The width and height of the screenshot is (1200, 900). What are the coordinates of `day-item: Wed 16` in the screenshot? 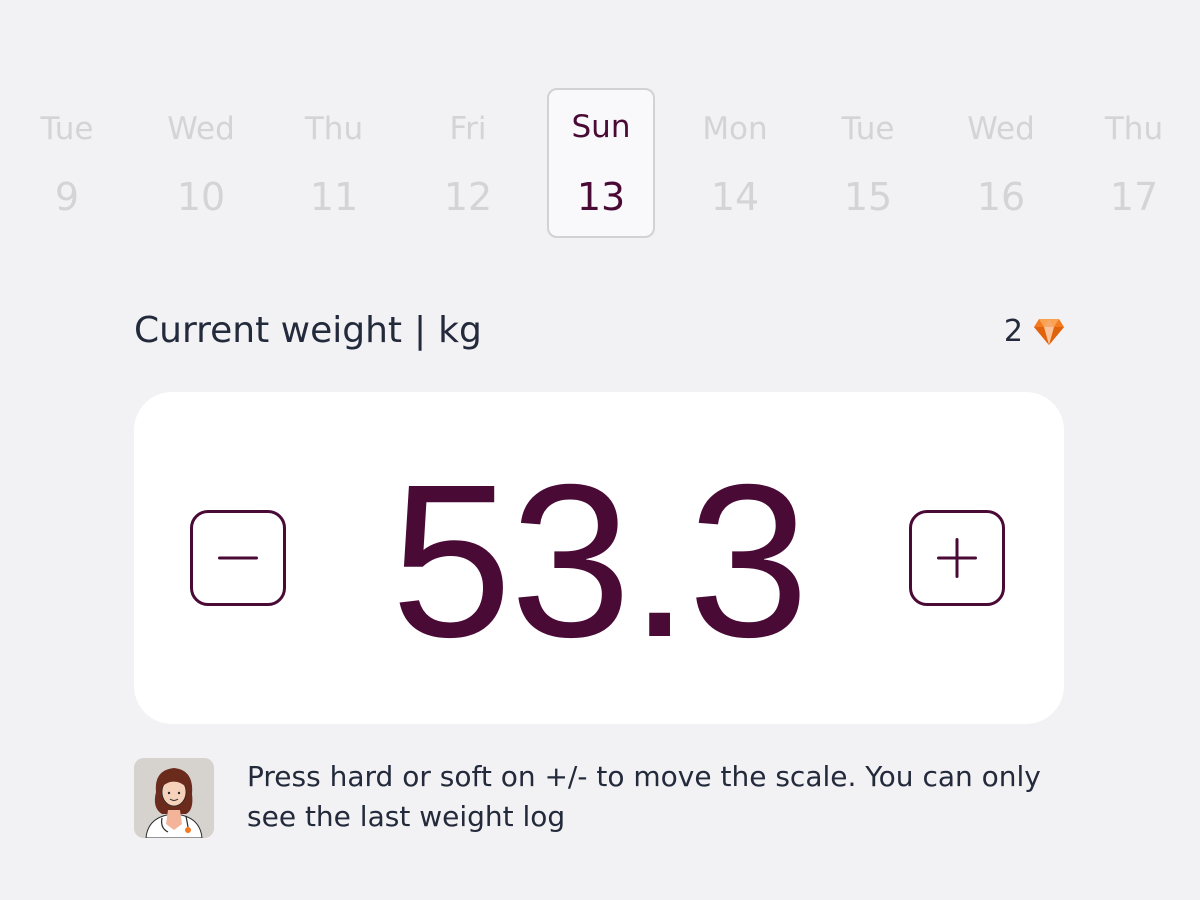 It's located at (1001, 163).